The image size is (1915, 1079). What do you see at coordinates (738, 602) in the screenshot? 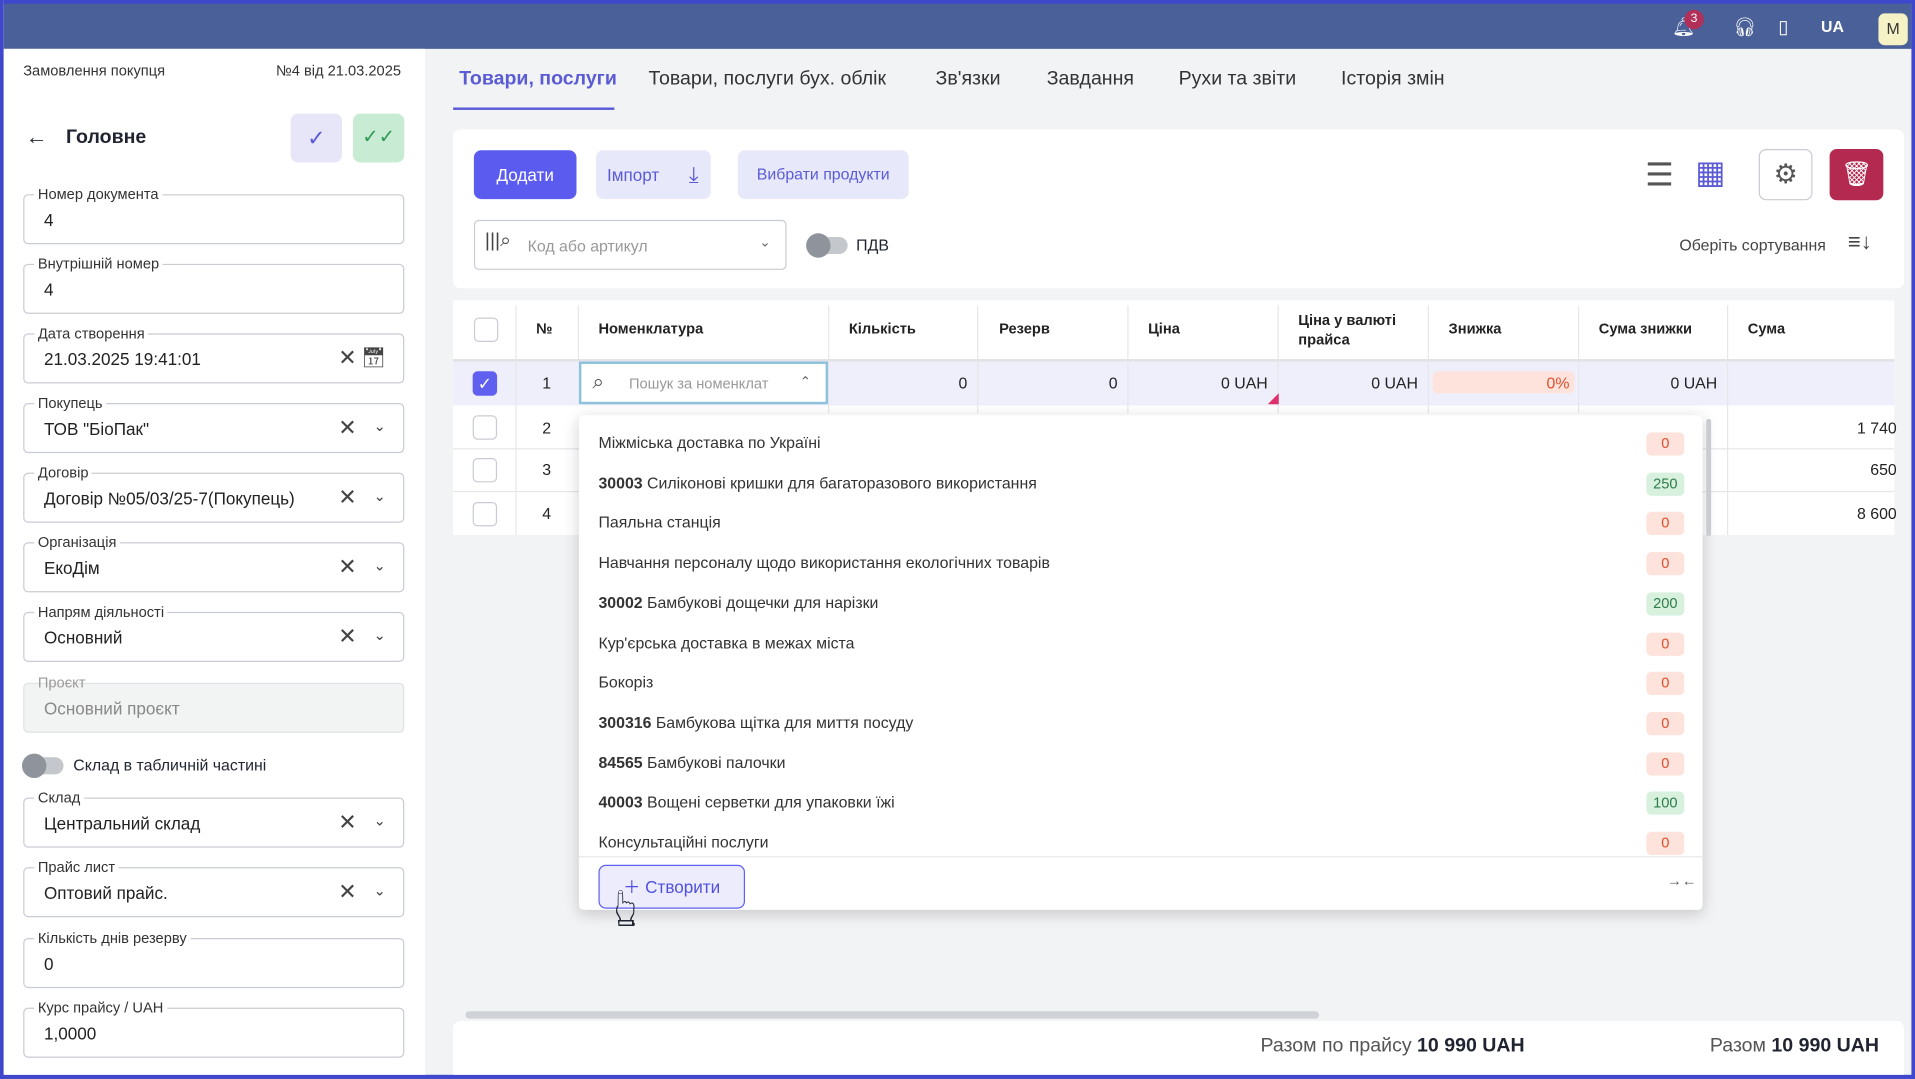
I see `dropdown-item: 30002 Бамбукові дощечки для нарізки` at bounding box center [738, 602].